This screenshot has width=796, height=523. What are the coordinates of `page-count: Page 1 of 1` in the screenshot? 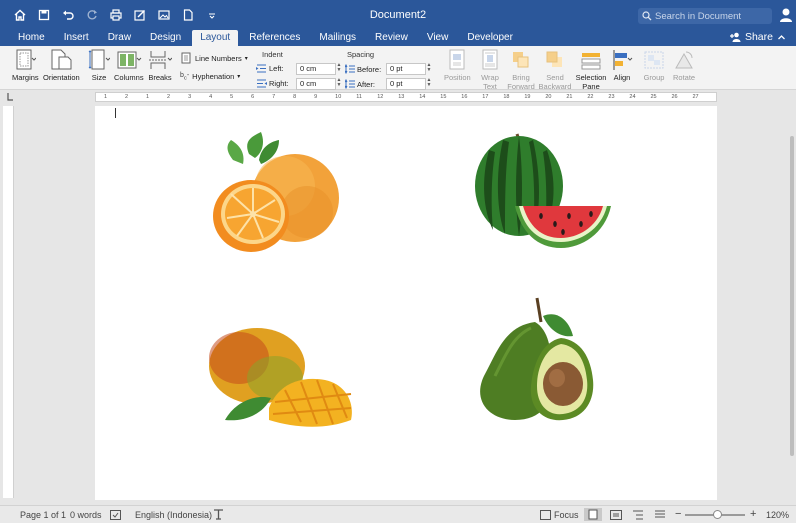 It's located at (43, 515).